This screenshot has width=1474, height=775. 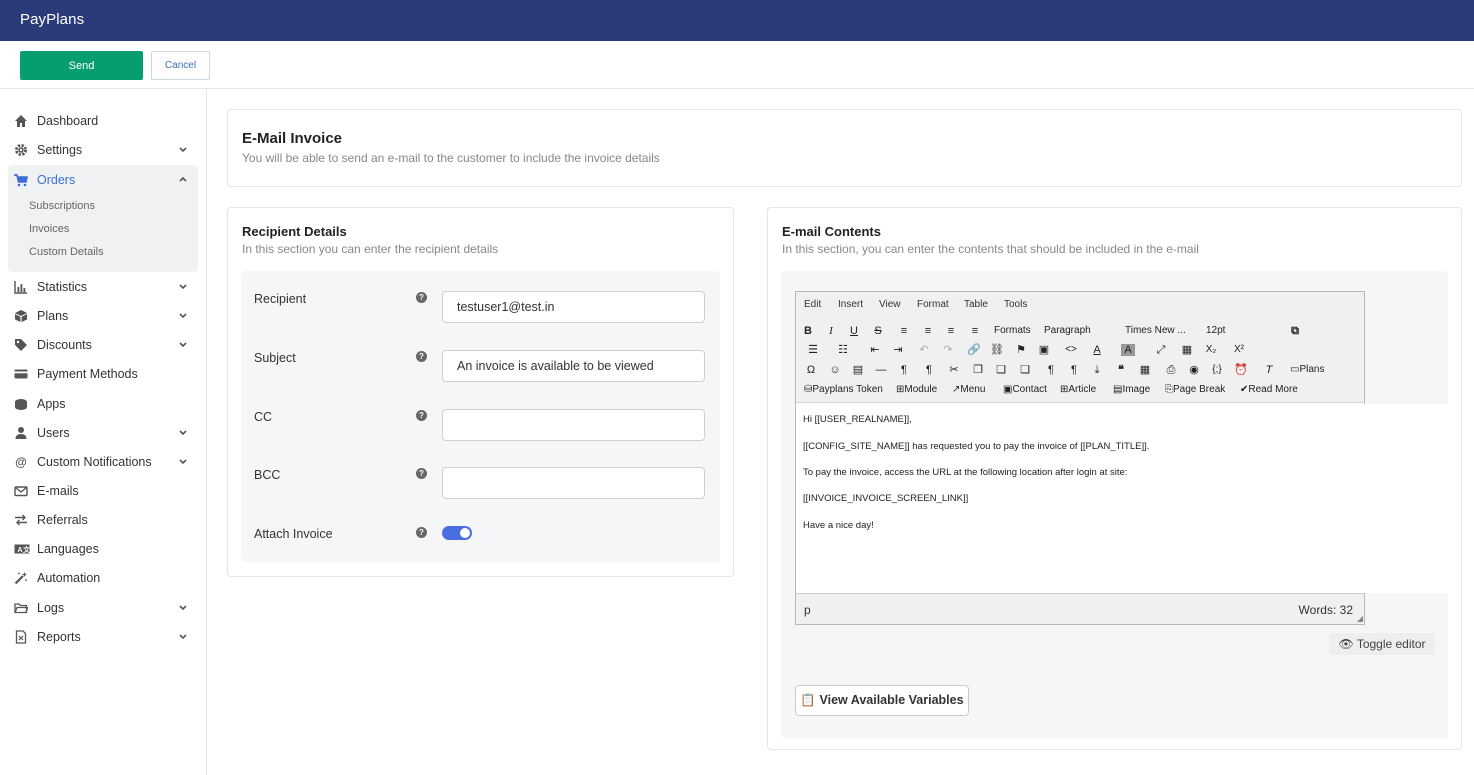 What do you see at coordinates (881, 370) in the screenshot?
I see `horizontal-rule-icon: —` at bounding box center [881, 370].